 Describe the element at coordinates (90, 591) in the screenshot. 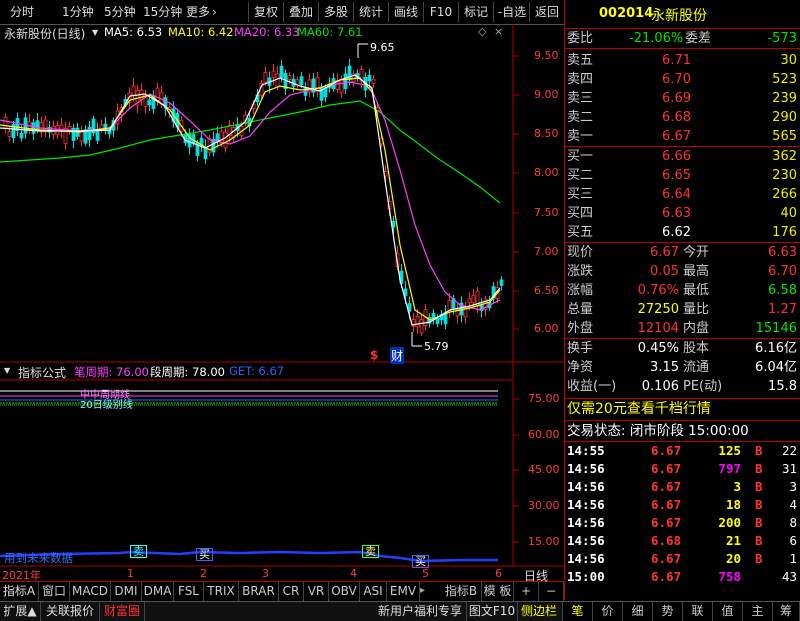

I see `tab-macd: MACD` at that location.